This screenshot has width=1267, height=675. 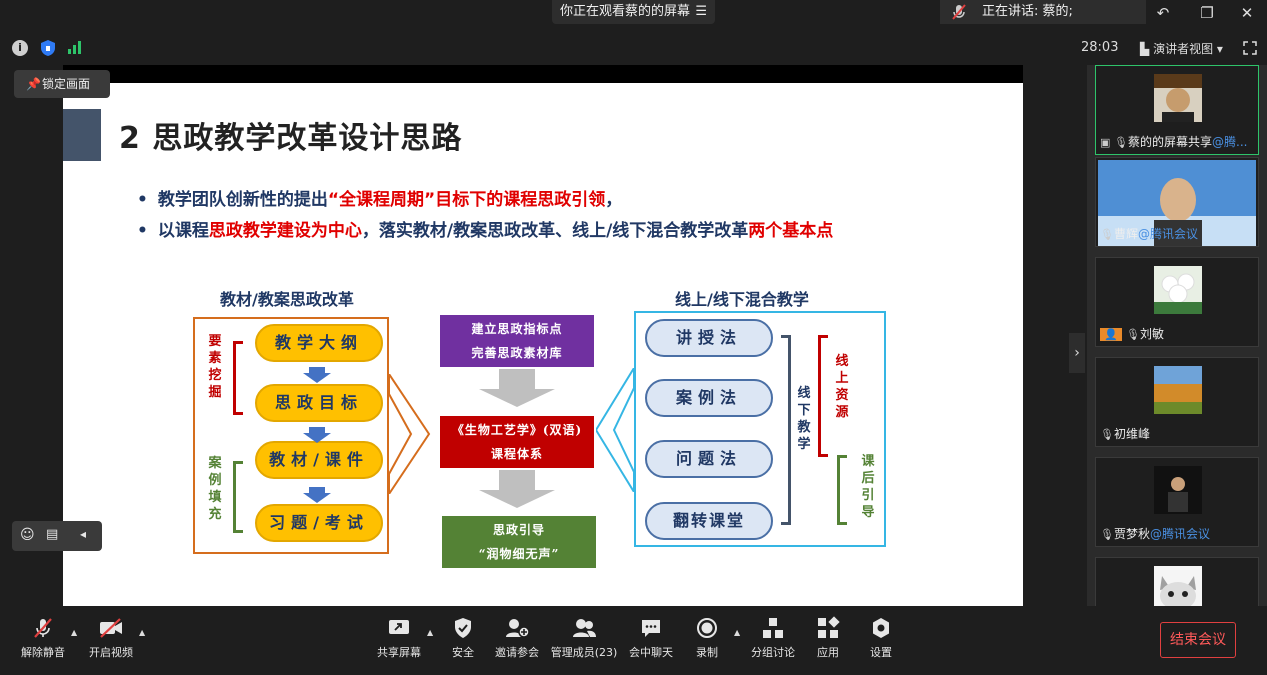 I want to click on members-icon, so click(x=584, y=628).